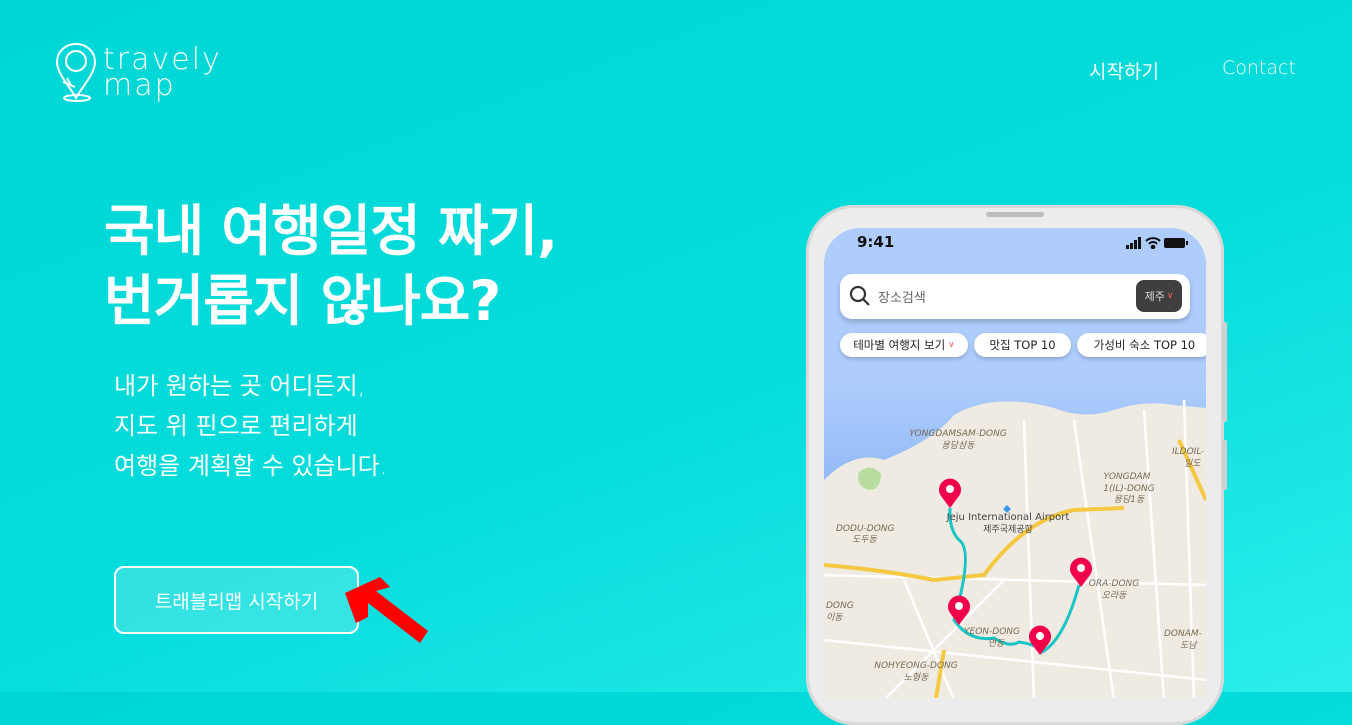 The width and height of the screenshot is (1352, 725). What do you see at coordinates (1128, 489) in the screenshot?
I see `map-label: 1(IL)-DONG` at bounding box center [1128, 489].